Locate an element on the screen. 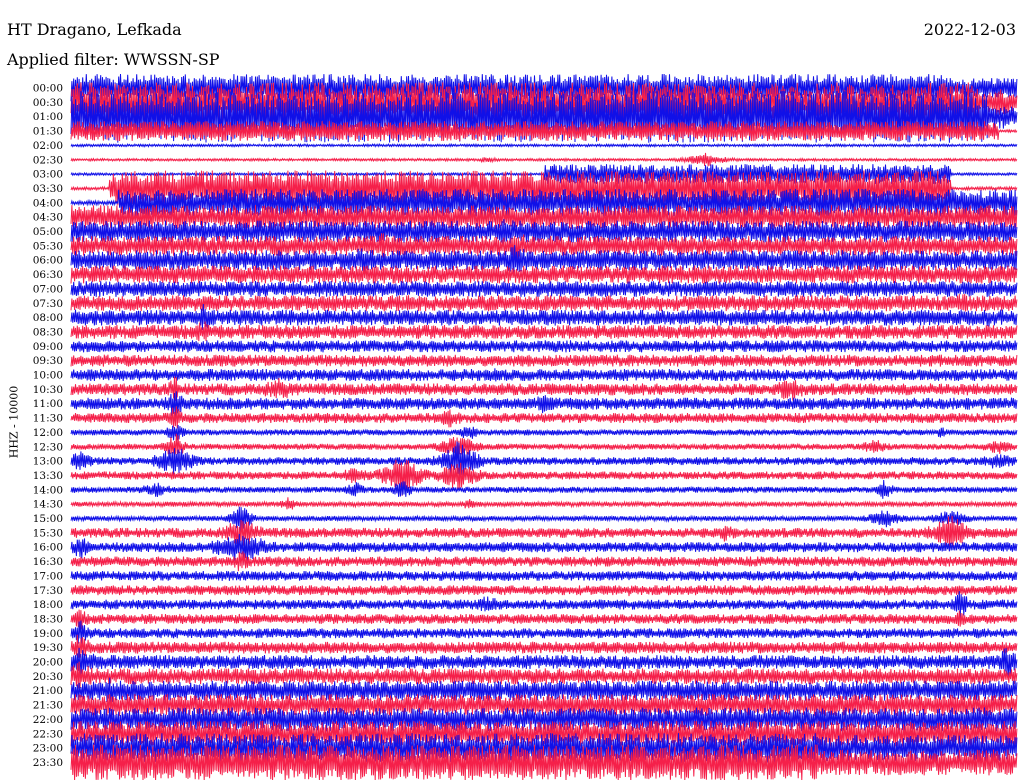  time-tick-label: 12:30 is located at coordinates (48, 447).